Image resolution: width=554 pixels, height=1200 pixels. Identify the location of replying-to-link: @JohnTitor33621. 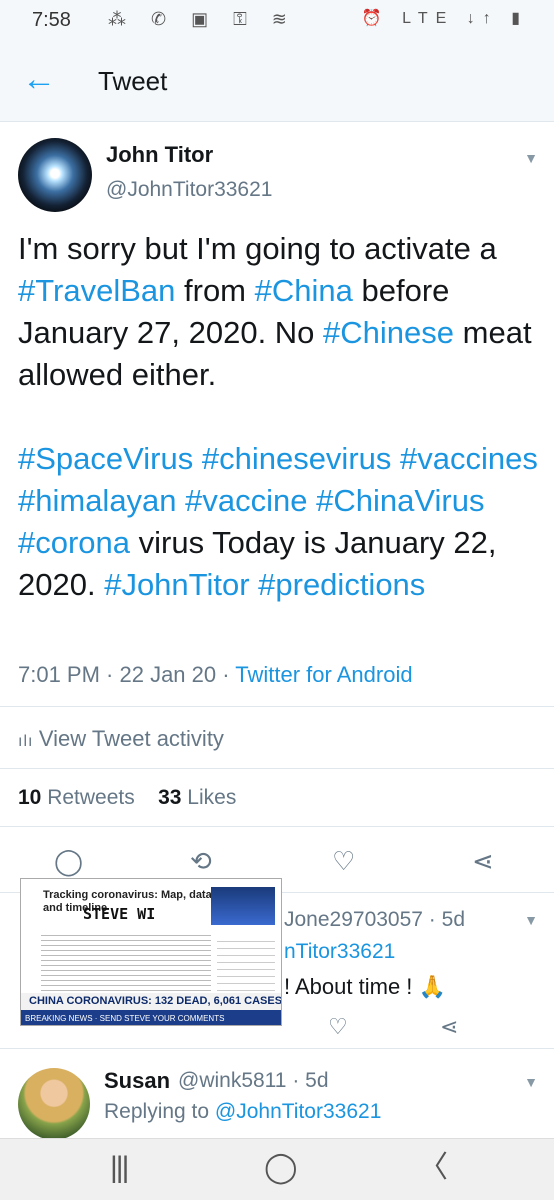
(298, 1111).